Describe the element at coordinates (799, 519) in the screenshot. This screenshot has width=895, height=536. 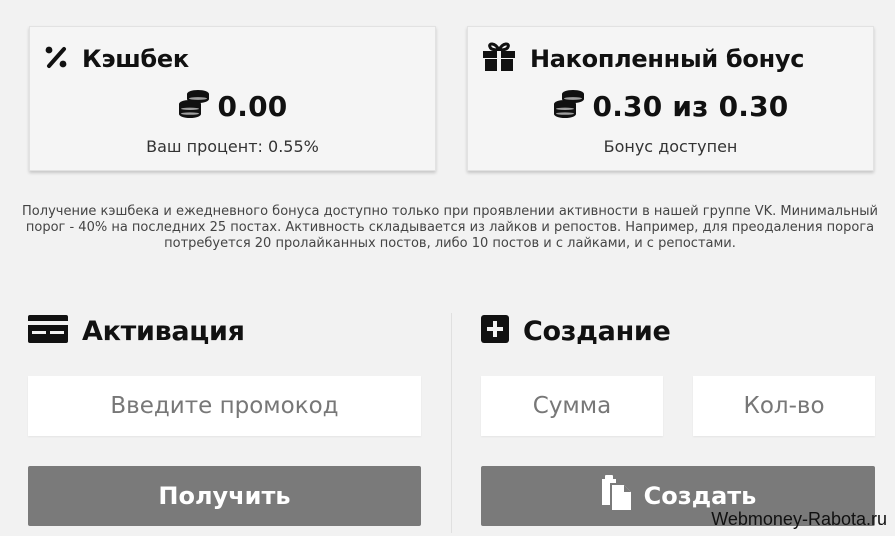
I see `watermark: Webmoney-Rabota.ru` at that location.